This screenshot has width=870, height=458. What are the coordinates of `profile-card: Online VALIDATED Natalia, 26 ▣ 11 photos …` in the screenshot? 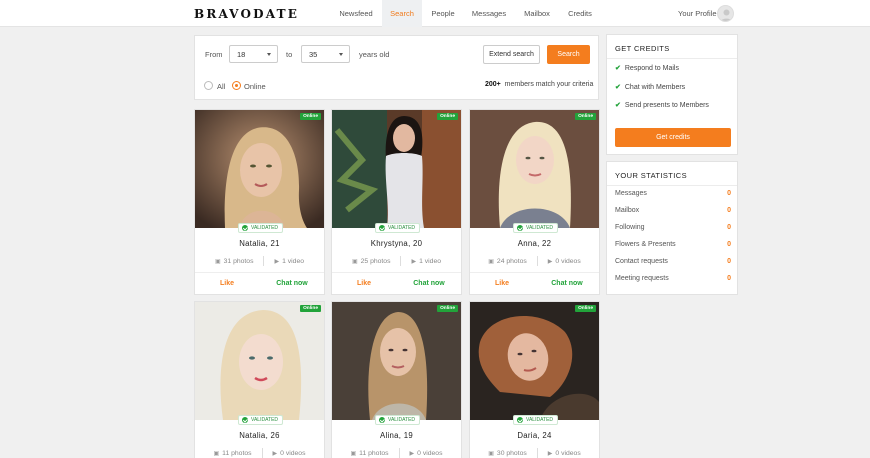 It's located at (259, 379).